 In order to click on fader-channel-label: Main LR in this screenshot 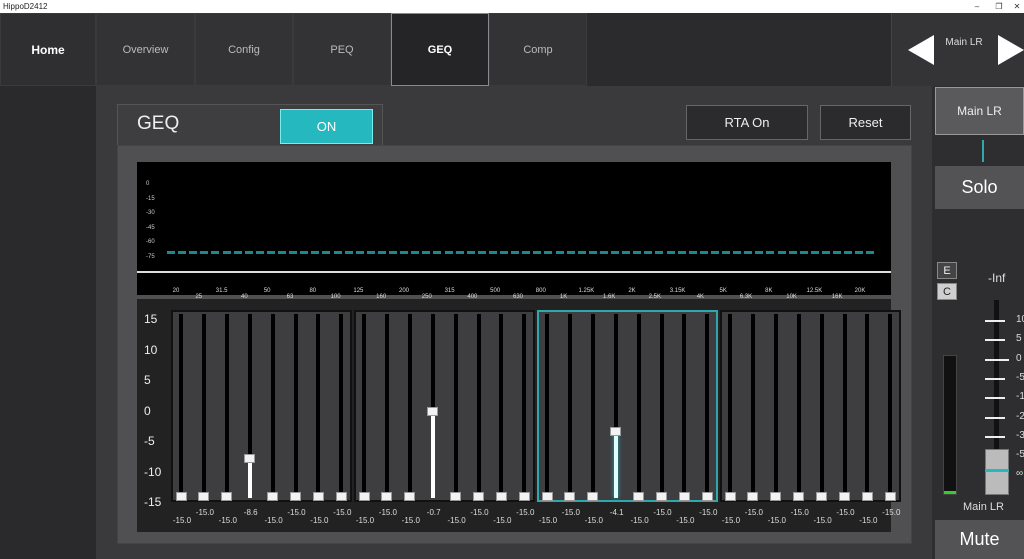, I will do `click(983, 507)`.